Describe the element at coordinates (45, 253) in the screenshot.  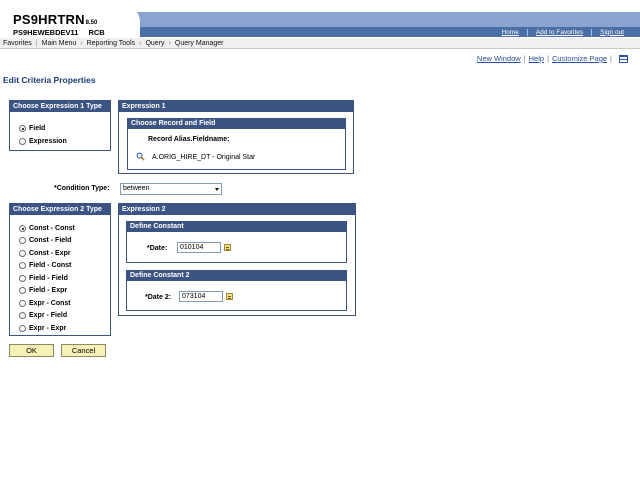
I see `radio-const-expr: Const - Expr` at that location.